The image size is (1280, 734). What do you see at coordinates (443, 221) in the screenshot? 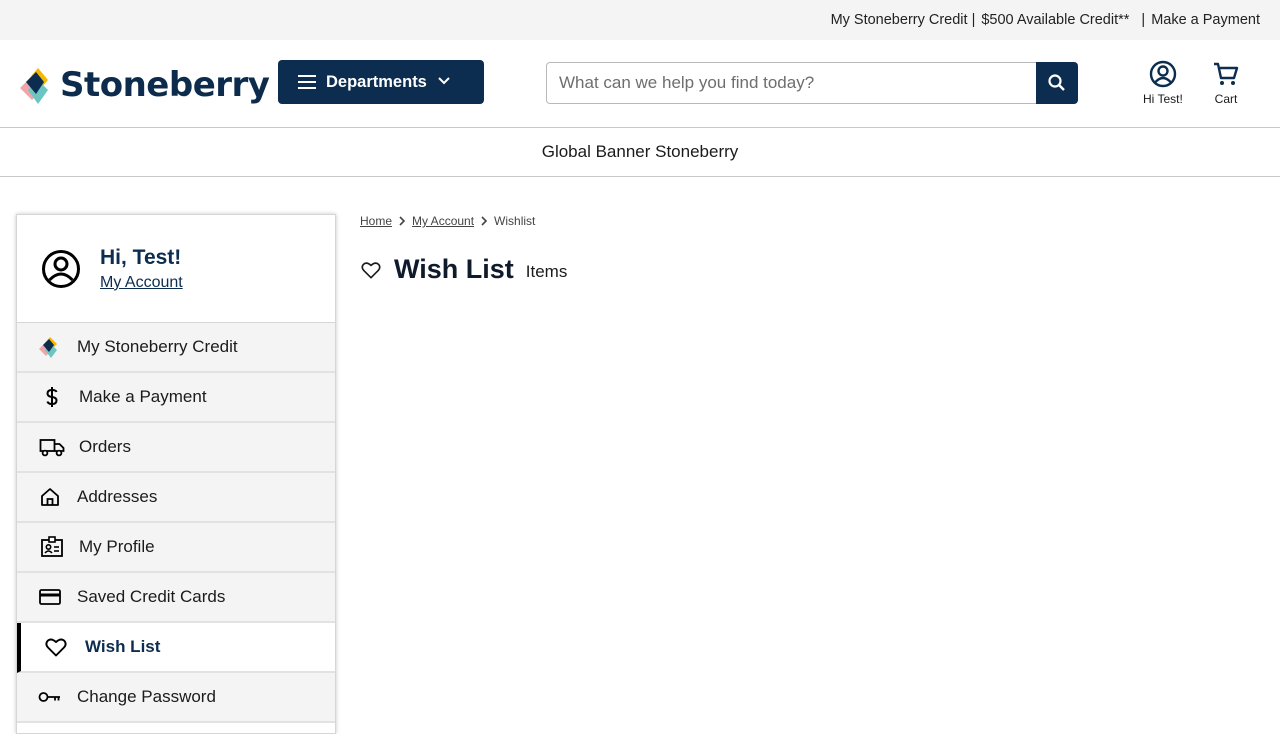
I see `breadcrumb-my-account: My Account` at bounding box center [443, 221].